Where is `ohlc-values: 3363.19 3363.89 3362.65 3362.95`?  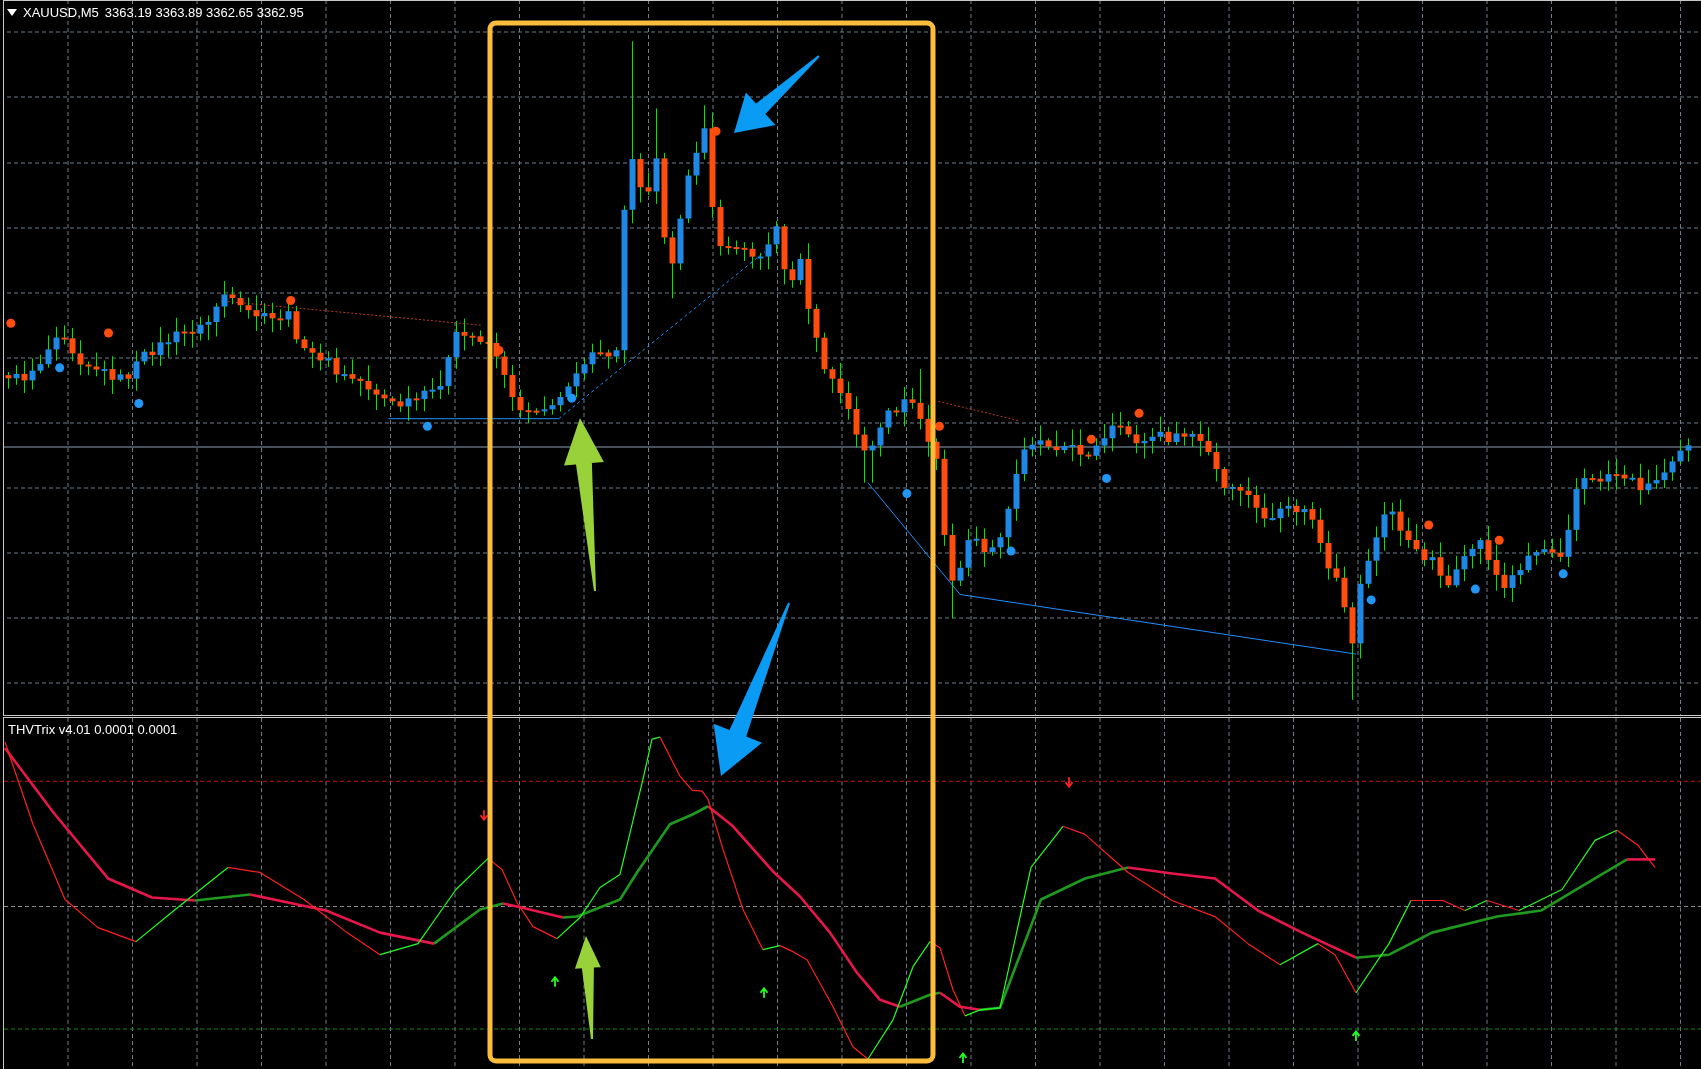 ohlc-values: 3363.19 3363.89 3362.65 3362.95 is located at coordinates (204, 12).